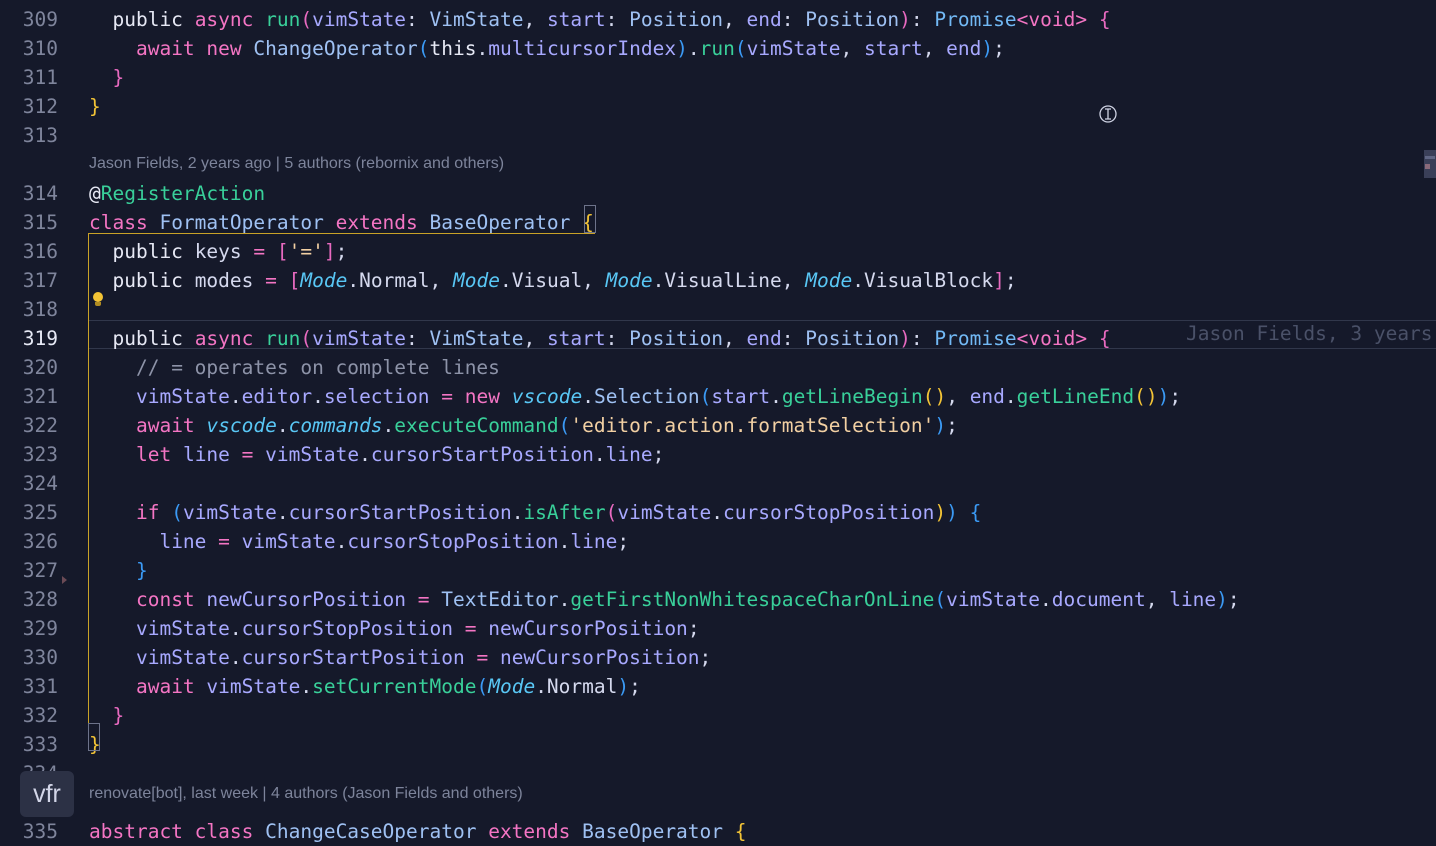 This screenshot has width=1436, height=846. I want to click on code-text: @RegisterAction, so click(177, 193).